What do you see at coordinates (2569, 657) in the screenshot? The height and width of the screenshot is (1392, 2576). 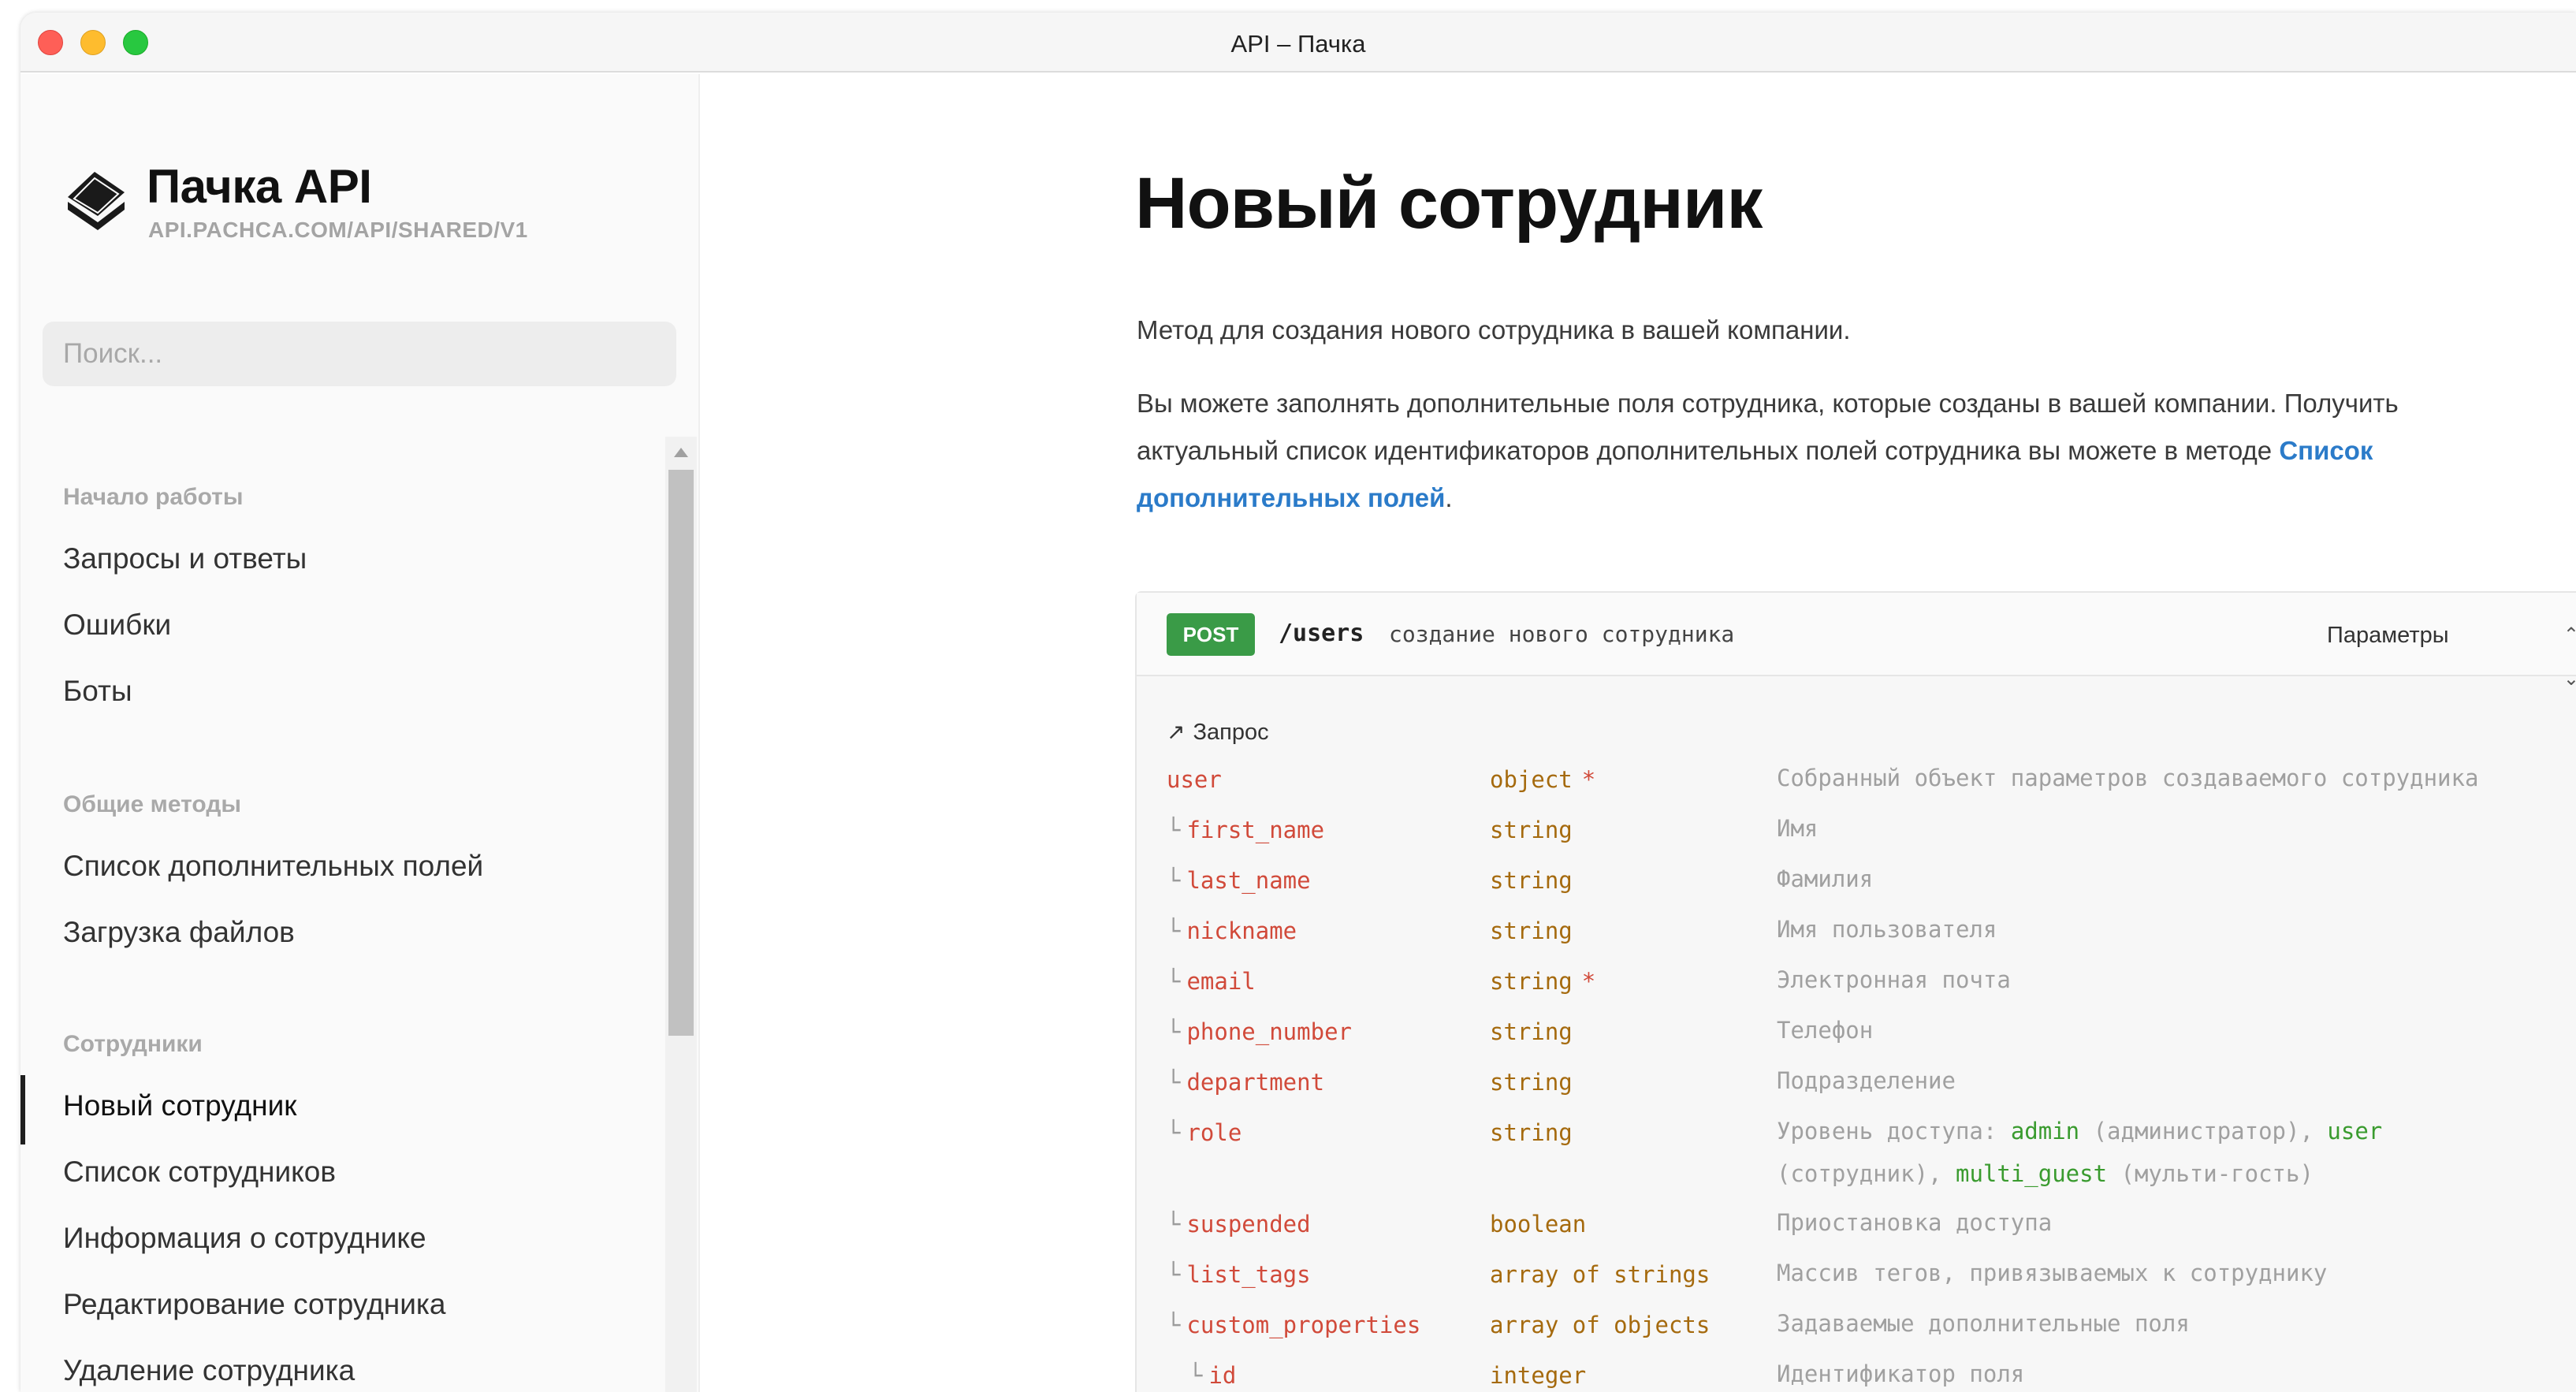 I see `updown-chevron-icon: ⌃ ⌄` at bounding box center [2569, 657].